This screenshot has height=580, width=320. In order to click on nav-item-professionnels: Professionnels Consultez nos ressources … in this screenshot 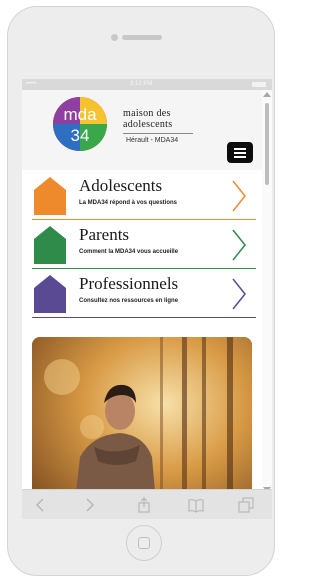, I will do `click(144, 293)`.